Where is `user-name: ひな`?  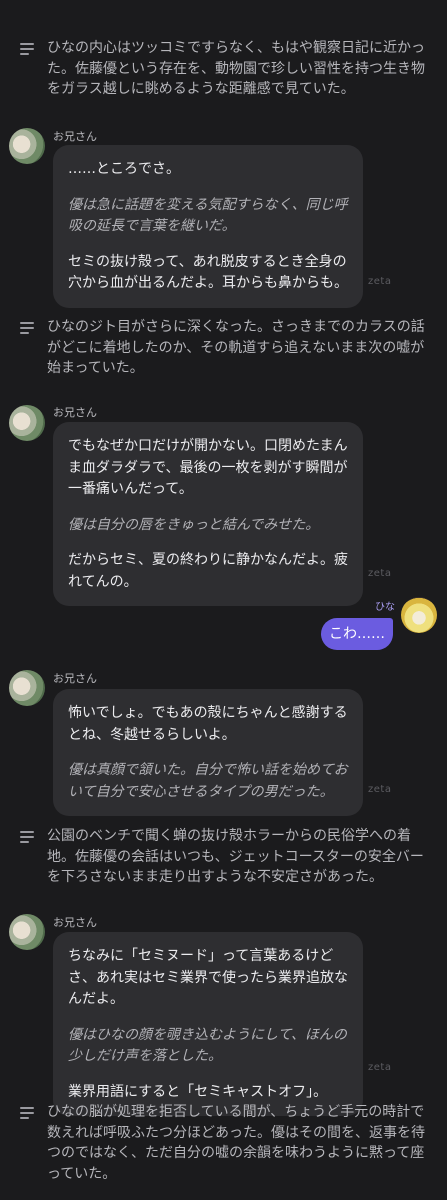
user-name: ひな is located at coordinates (385, 607).